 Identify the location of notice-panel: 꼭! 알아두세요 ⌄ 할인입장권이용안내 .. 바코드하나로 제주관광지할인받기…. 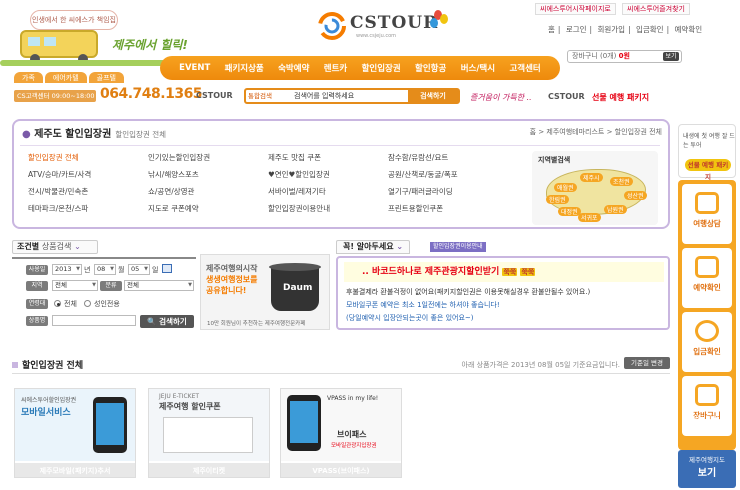
(503, 285).